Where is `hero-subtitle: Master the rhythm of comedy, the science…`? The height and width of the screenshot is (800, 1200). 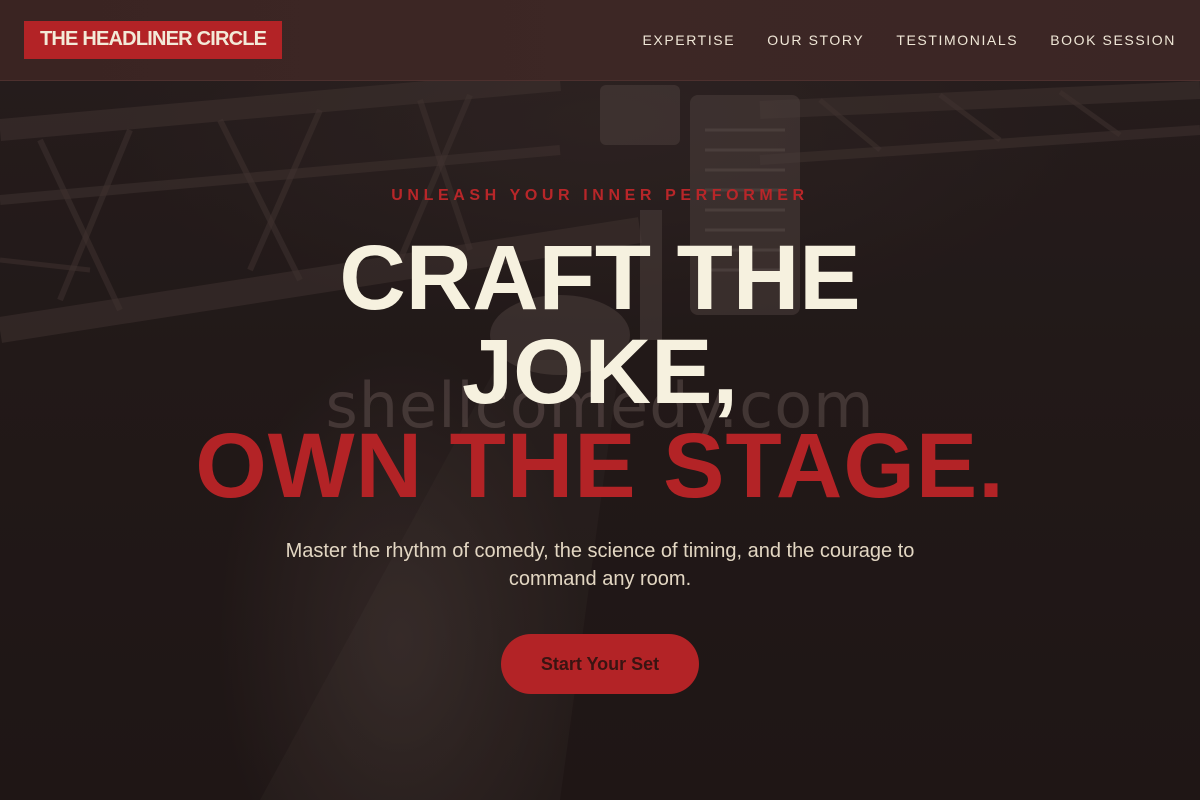
hero-subtitle: Master the rhythm of comedy, the science… is located at coordinates (600, 565).